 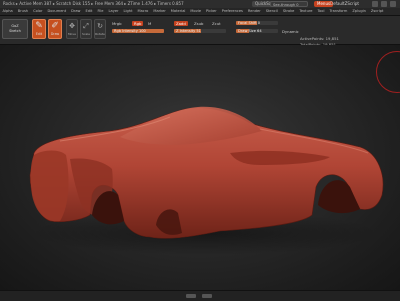 What do you see at coordinates (257, 31) in the screenshot?
I see `draw-size-slider: Draw Size 64` at bounding box center [257, 31].